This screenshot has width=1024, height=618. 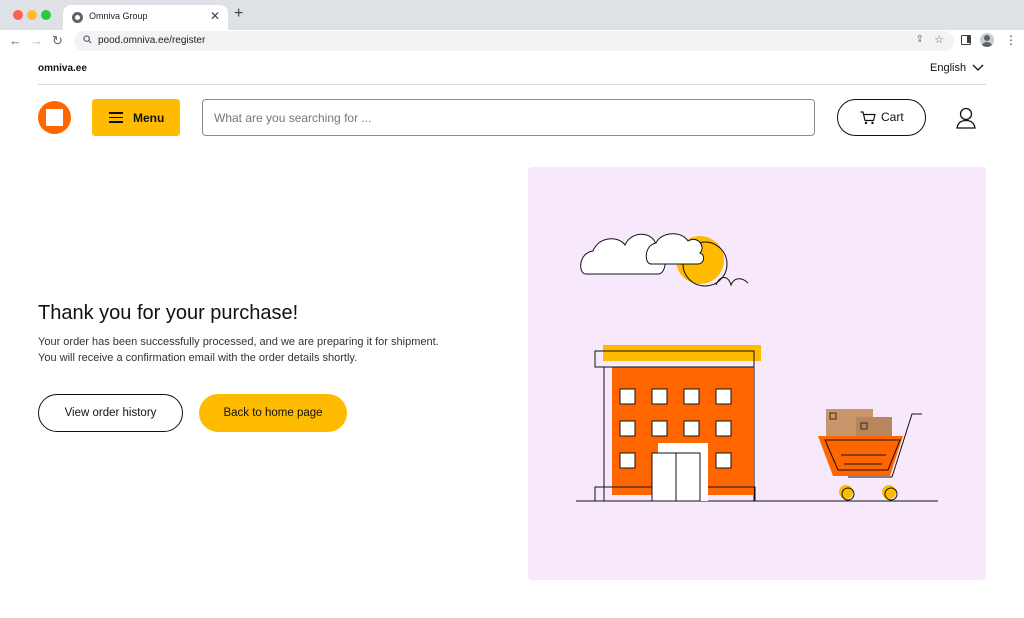 What do you see at coordinates (168, 313) in the screenshot?
I see `confirmation-title: Thank you for your purchase!` at bounding box center [168, 313].